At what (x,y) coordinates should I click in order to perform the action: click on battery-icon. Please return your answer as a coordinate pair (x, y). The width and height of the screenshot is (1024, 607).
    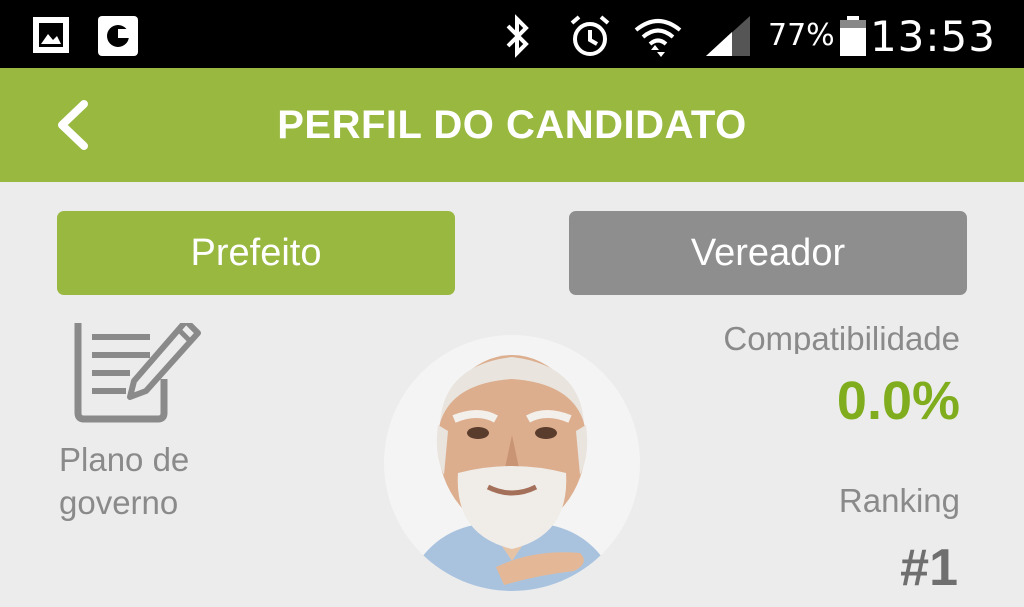
    Looking at the image, I should click on (853, 36).